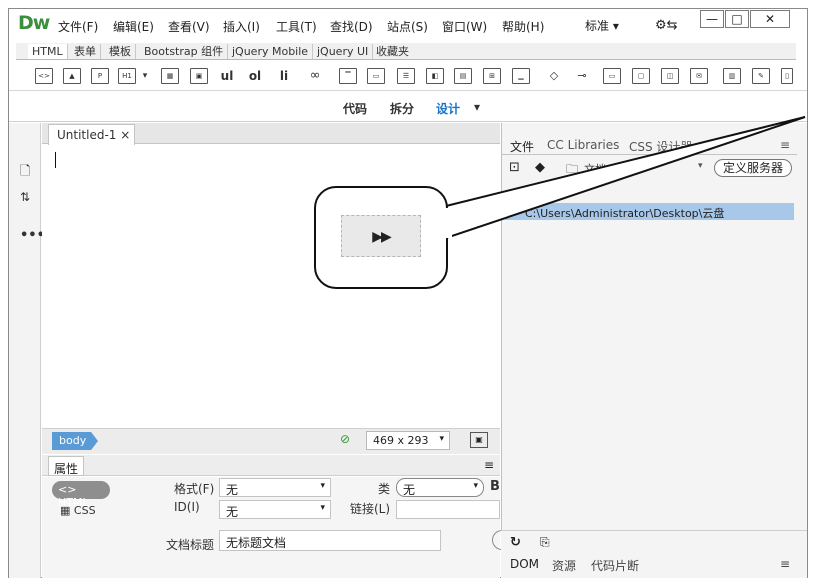 The height and width of the screenshot is (584, 815). Describe the element at coordinates (381, 236) in the screenshot. I see `expand-panels-icon: ▶▶` at that location.